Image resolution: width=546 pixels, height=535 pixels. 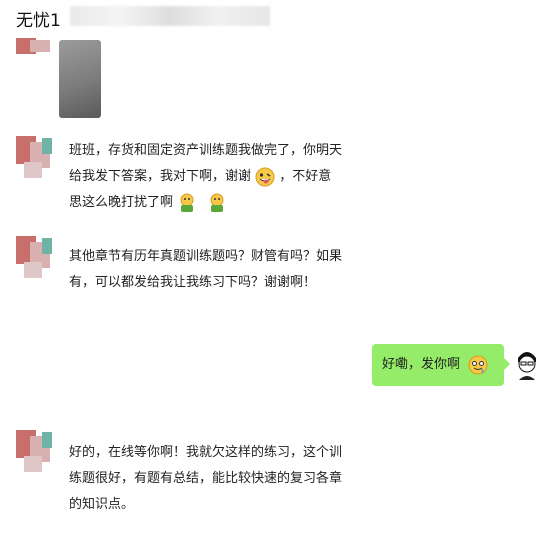 I want to click on self-avatar, so click(x=527, y=363).